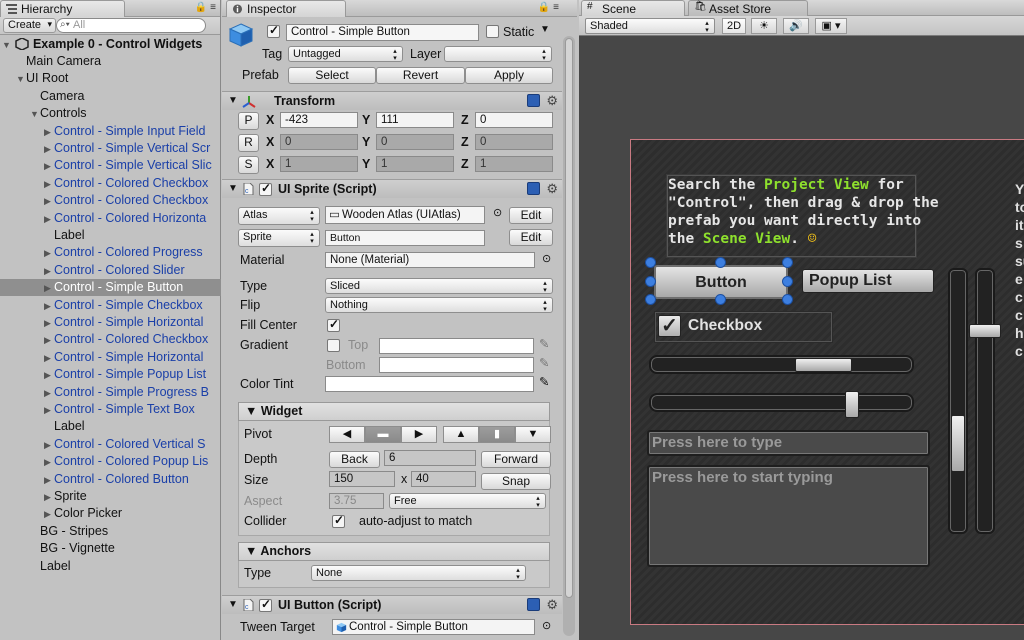  What do you see at coordinates (545, 29) in the screenshot?
I see `static-dropdown-icon: ▼` at bounding box center [545, 29].